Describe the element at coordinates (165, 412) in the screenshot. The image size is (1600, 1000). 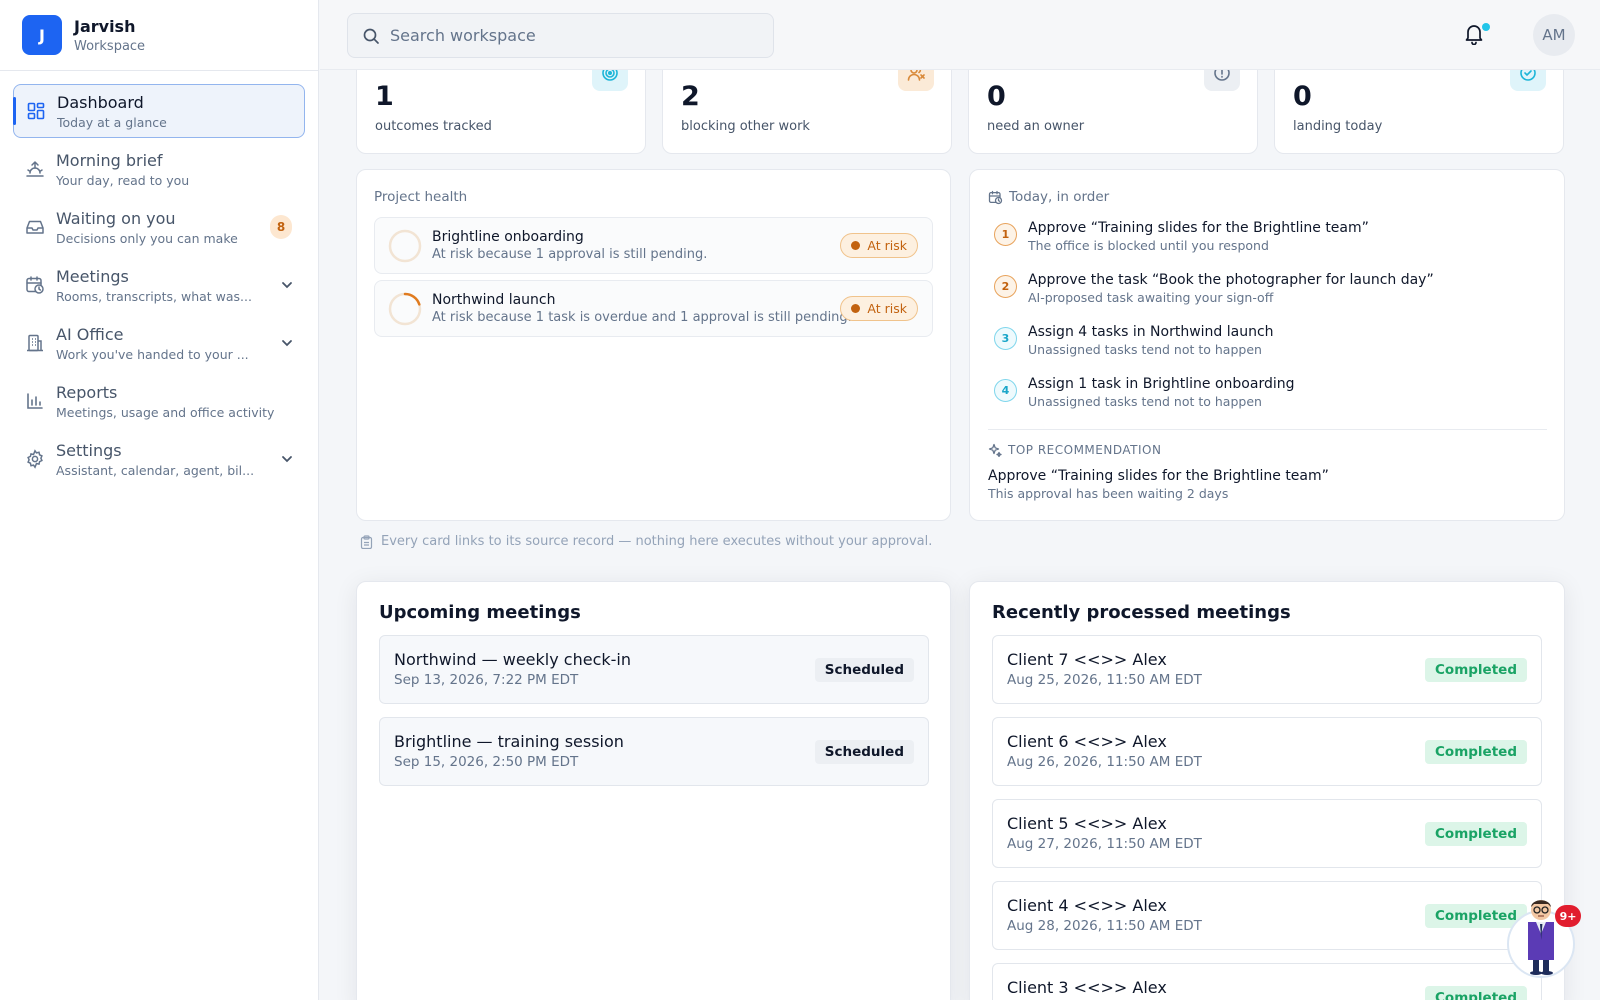
I see `sidebar-item-desc: Meetings, usage and office activity` at that location.